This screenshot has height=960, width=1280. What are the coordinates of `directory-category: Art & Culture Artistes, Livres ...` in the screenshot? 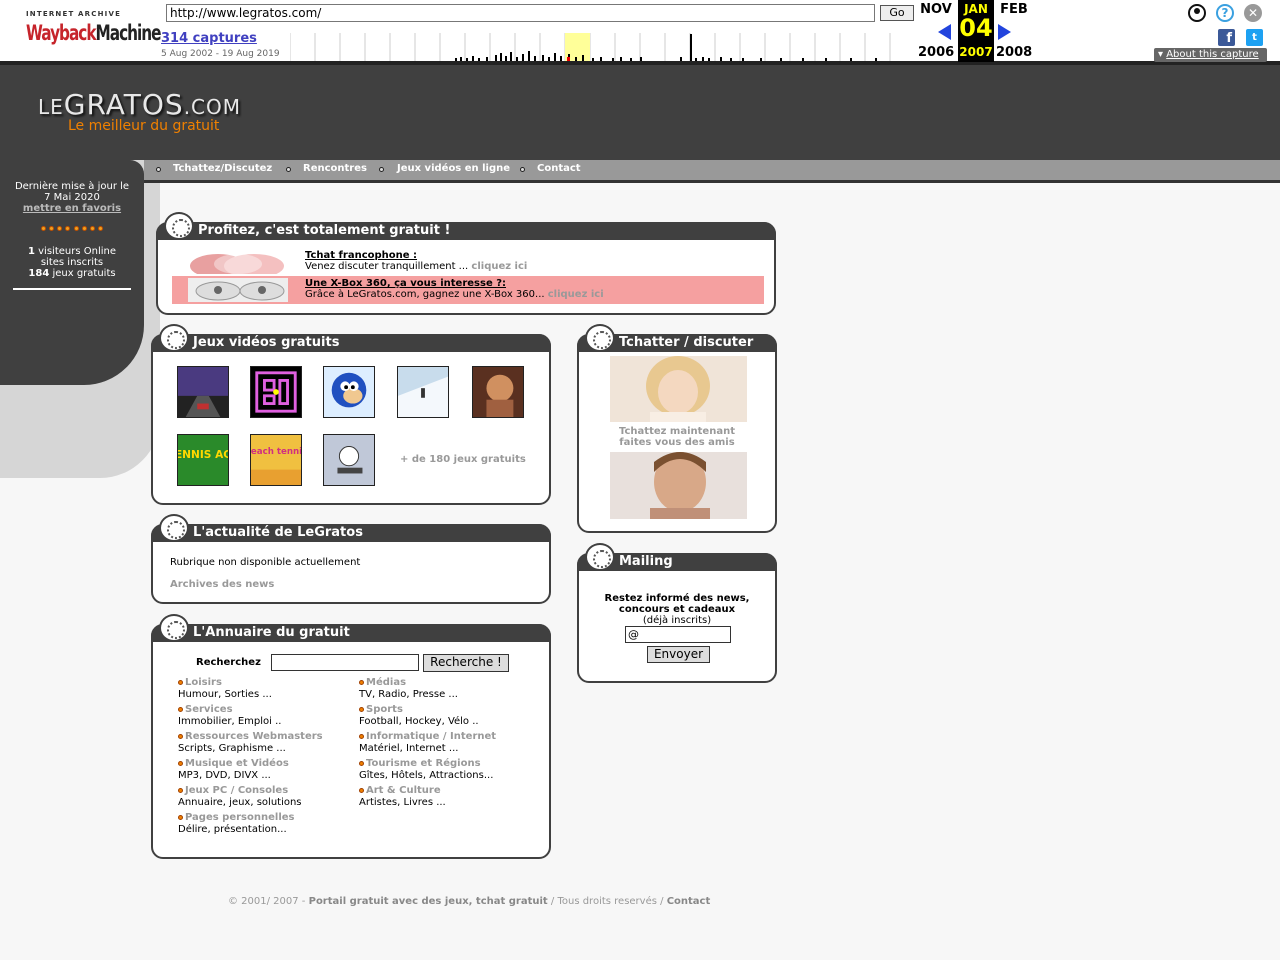 It's located at (402, 797).